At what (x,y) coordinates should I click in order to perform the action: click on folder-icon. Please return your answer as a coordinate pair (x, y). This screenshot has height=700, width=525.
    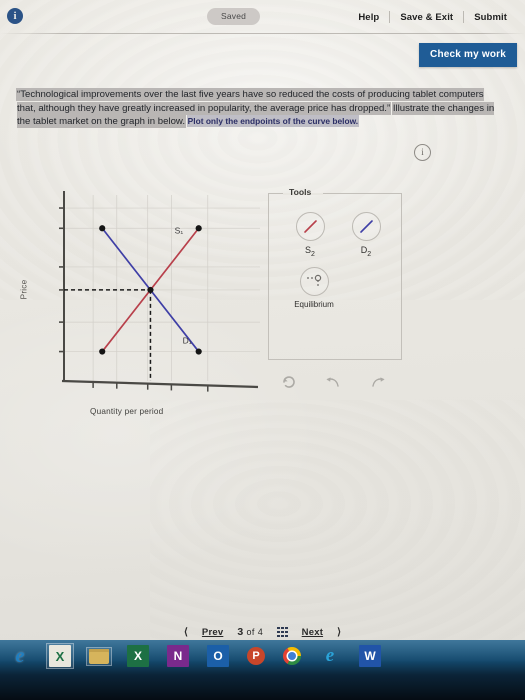
    Looking at the image, I should click on (99, 656).